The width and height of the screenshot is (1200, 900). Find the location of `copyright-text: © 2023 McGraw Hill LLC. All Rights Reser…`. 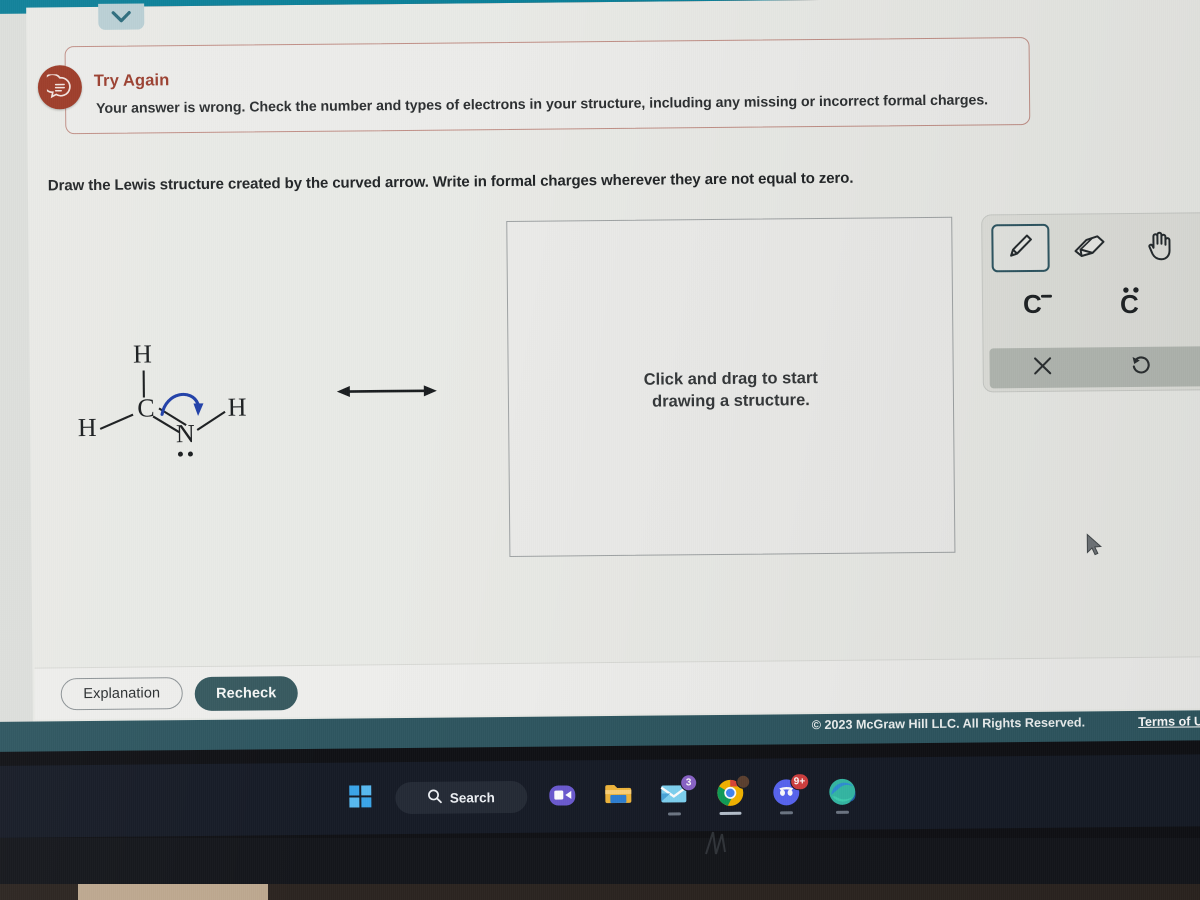

copyright-text: © 2023 McGraw Hill LLC. All Rights Reser… is located at coordinates (948, 724).